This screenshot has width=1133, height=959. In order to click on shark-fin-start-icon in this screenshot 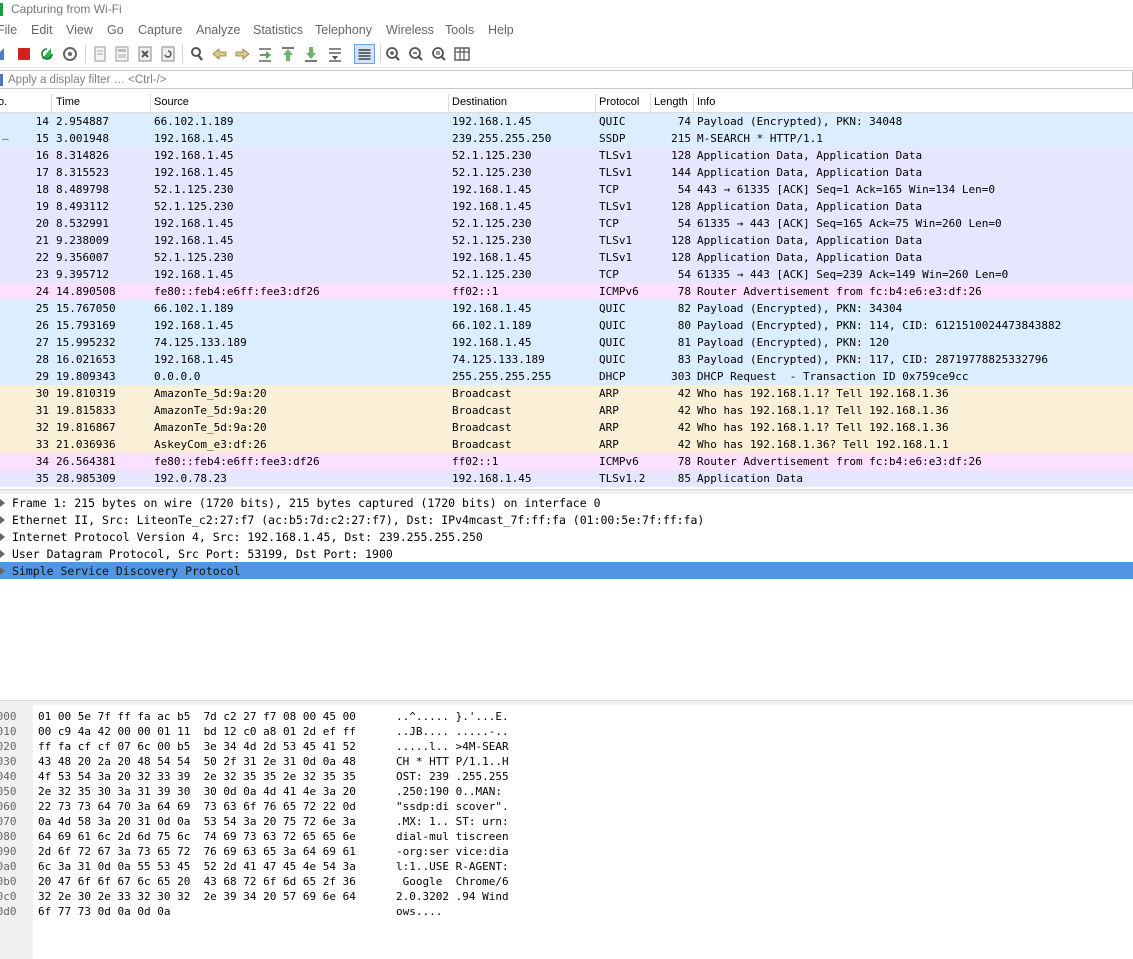, I will do `click(4, 54)`.